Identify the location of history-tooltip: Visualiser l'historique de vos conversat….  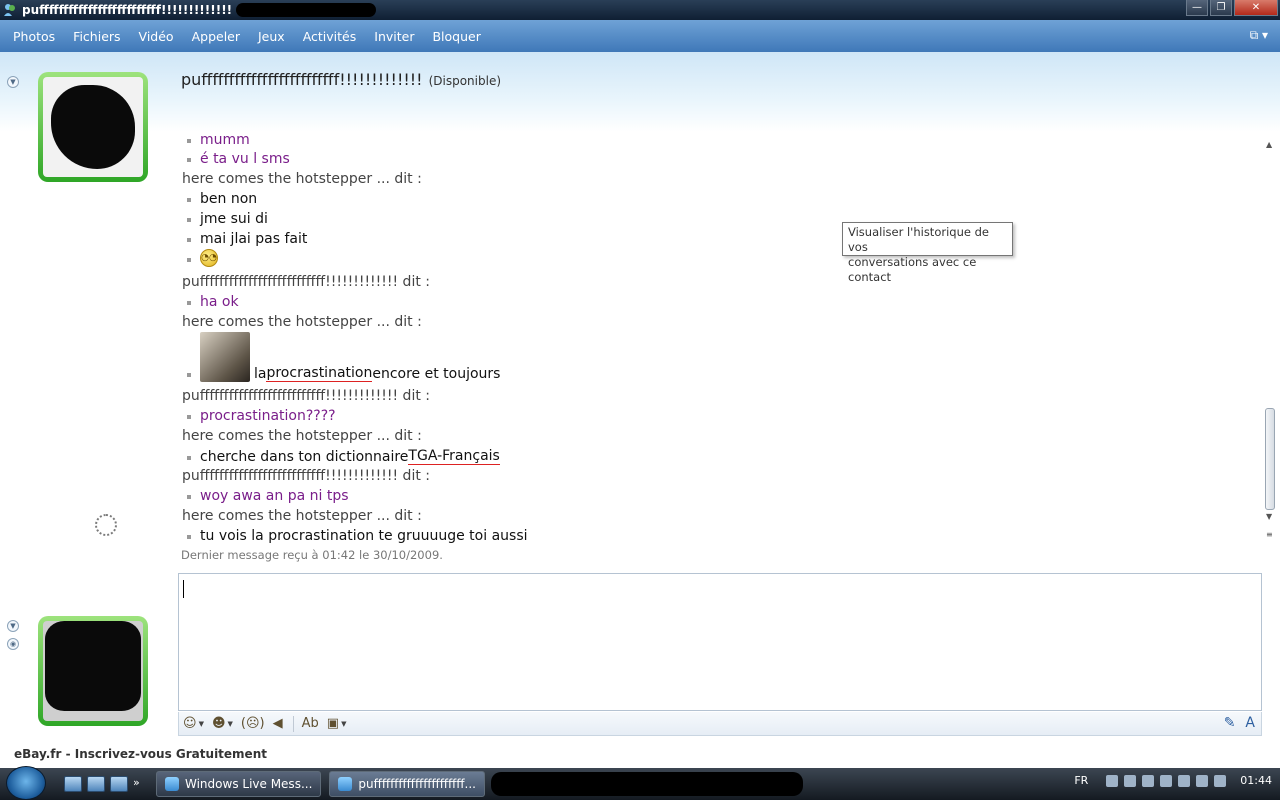
(927, 253).